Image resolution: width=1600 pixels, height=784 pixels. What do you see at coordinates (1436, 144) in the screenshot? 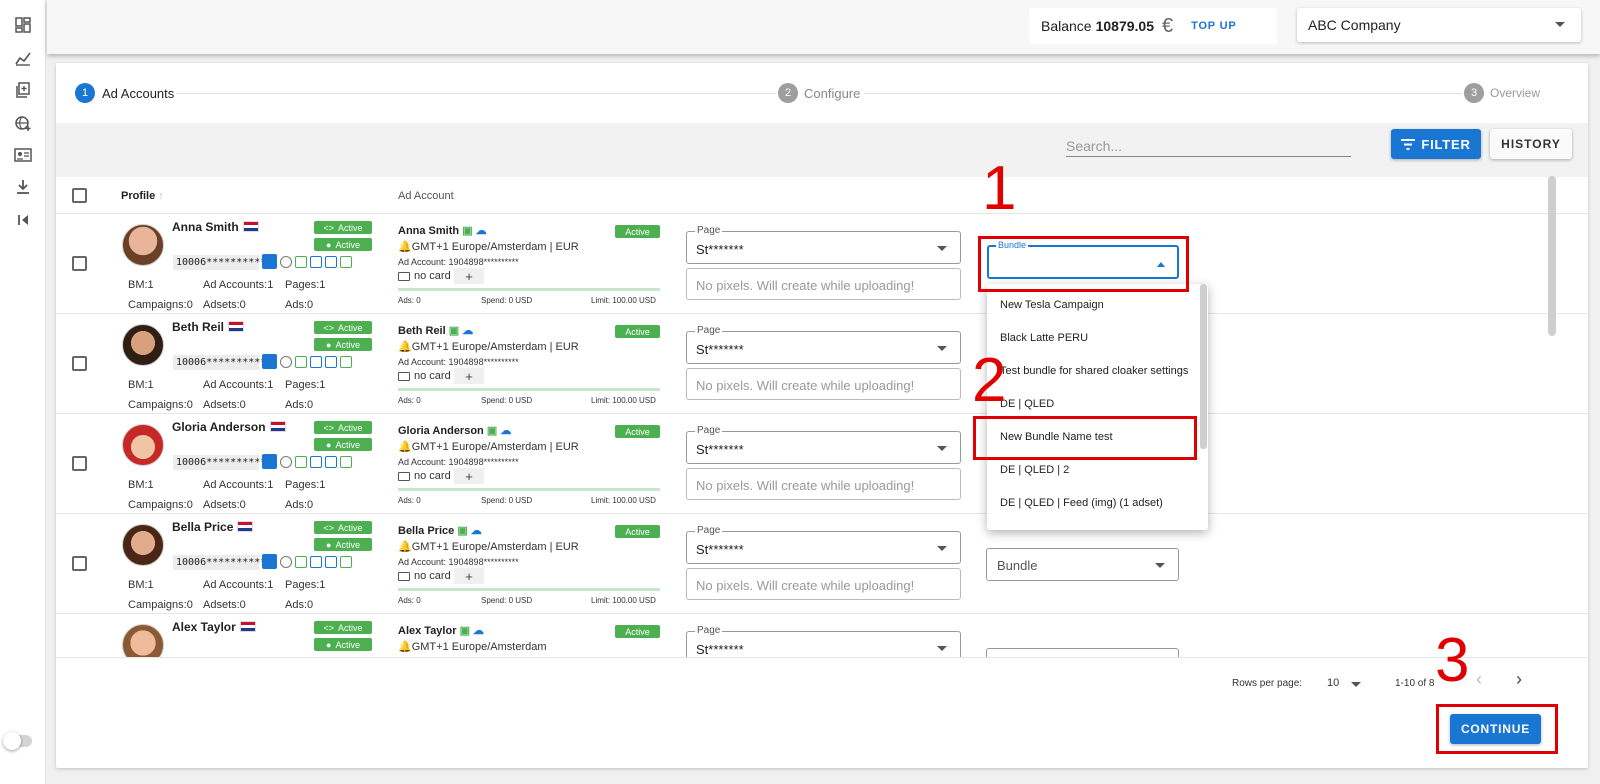
I see `filter-button: FILTER` at bounding box center [1436, 144].